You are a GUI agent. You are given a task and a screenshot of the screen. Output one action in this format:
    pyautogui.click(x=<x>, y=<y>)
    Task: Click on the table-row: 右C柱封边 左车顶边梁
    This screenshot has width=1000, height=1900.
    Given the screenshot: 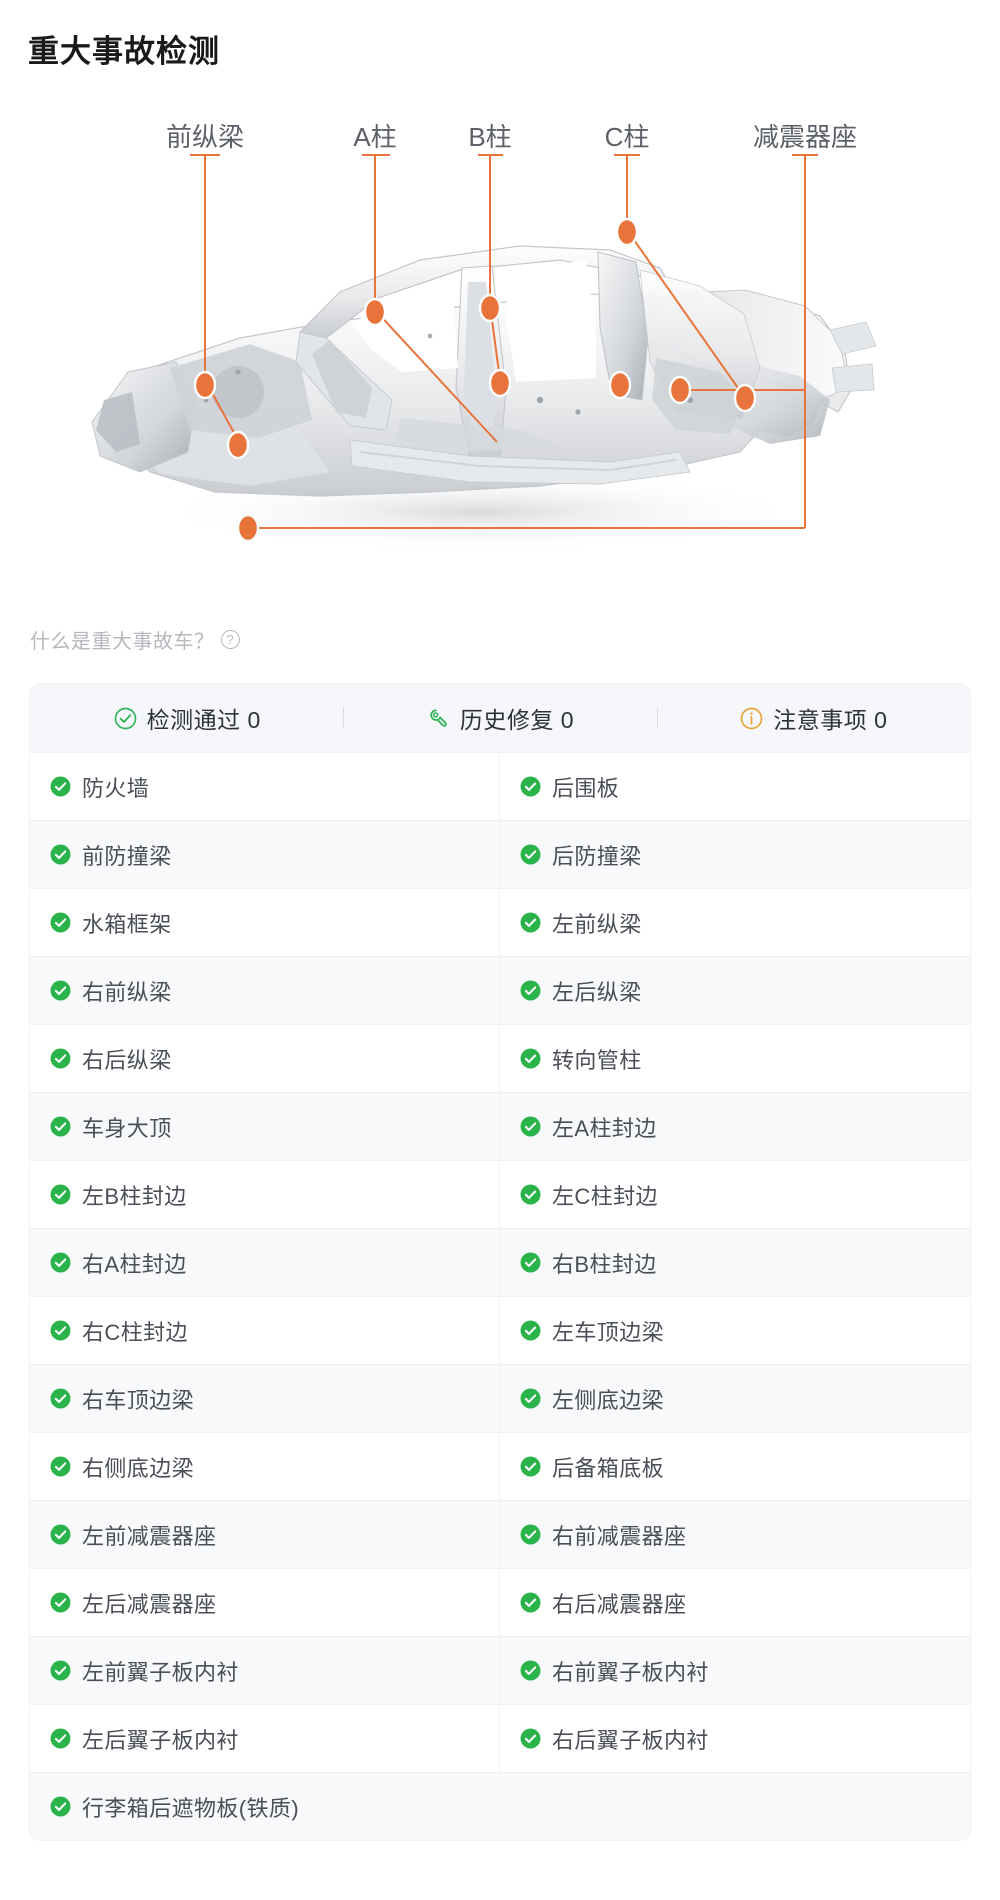 What is the action you would take?
    pyautogui.click(x=500, y=1330)
    